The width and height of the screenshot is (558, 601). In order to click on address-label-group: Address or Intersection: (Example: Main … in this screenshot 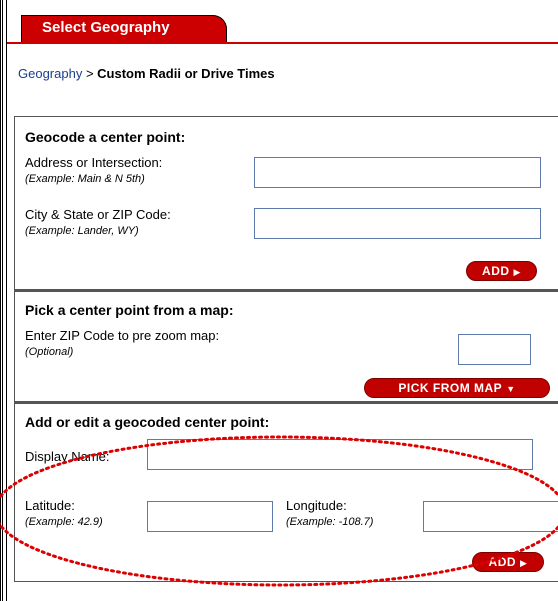, I will do `click(93, 171)`.